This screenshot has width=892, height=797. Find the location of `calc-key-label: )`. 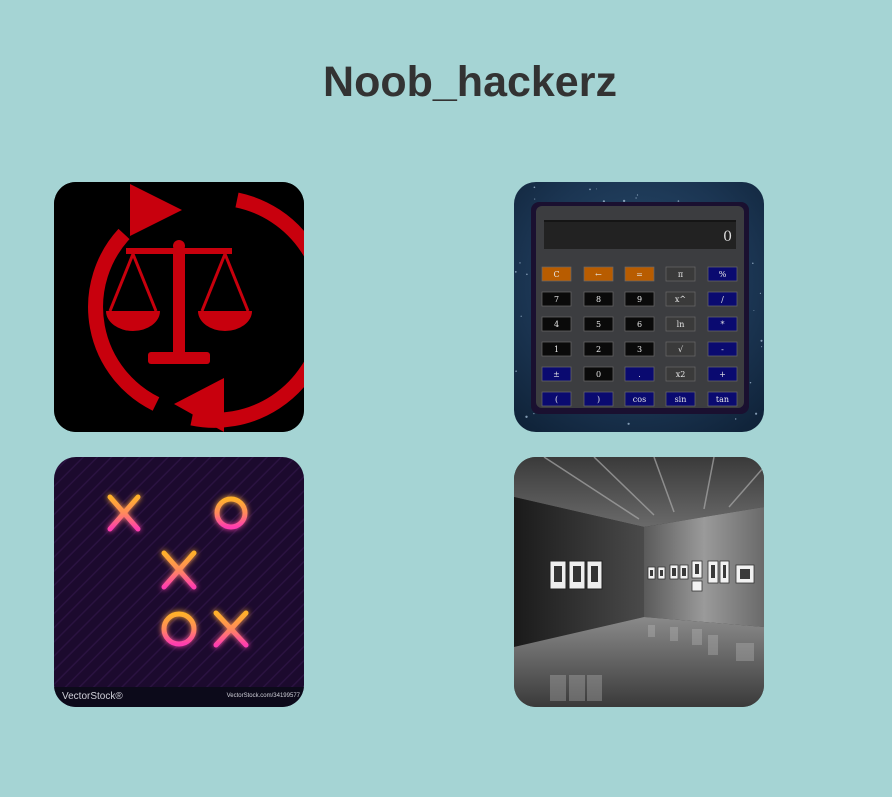

calc-key-label: ) is located at coordinates (598, 399).